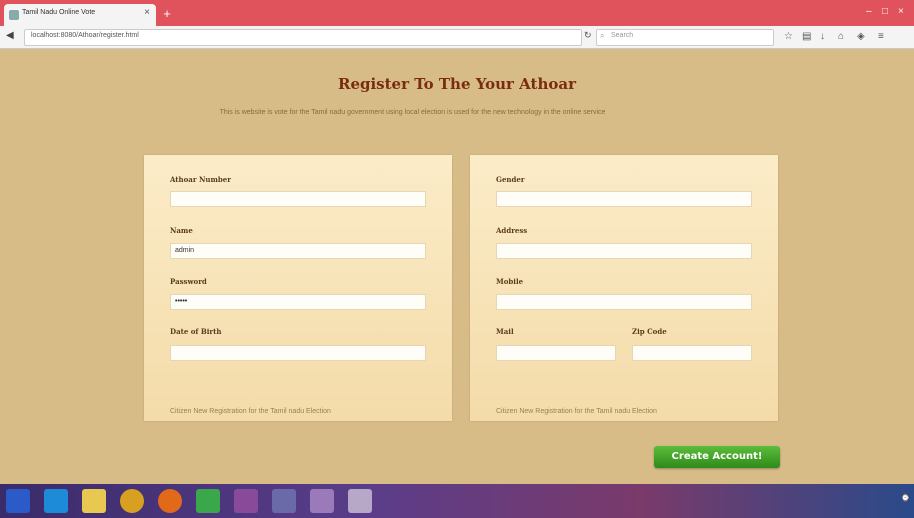 This screenshot has width=914, height=518. I want to click on bookmarks-icon: ▤, so click(806, 36).